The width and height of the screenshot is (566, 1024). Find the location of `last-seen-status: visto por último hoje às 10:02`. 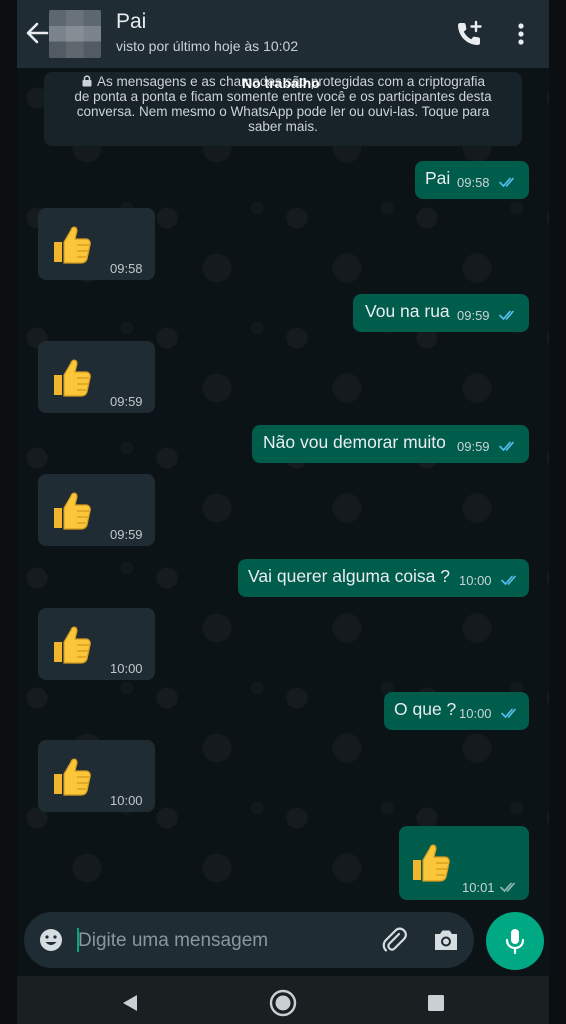

last-seen-status: visto por último hoje às 10:02 is located at coordinates (207, 46).